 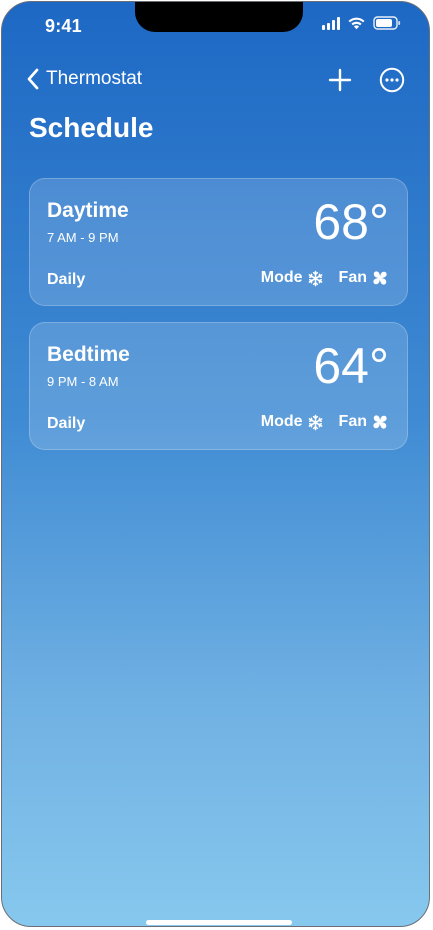 I want to click on status-icons, so click(x=361, y=23).